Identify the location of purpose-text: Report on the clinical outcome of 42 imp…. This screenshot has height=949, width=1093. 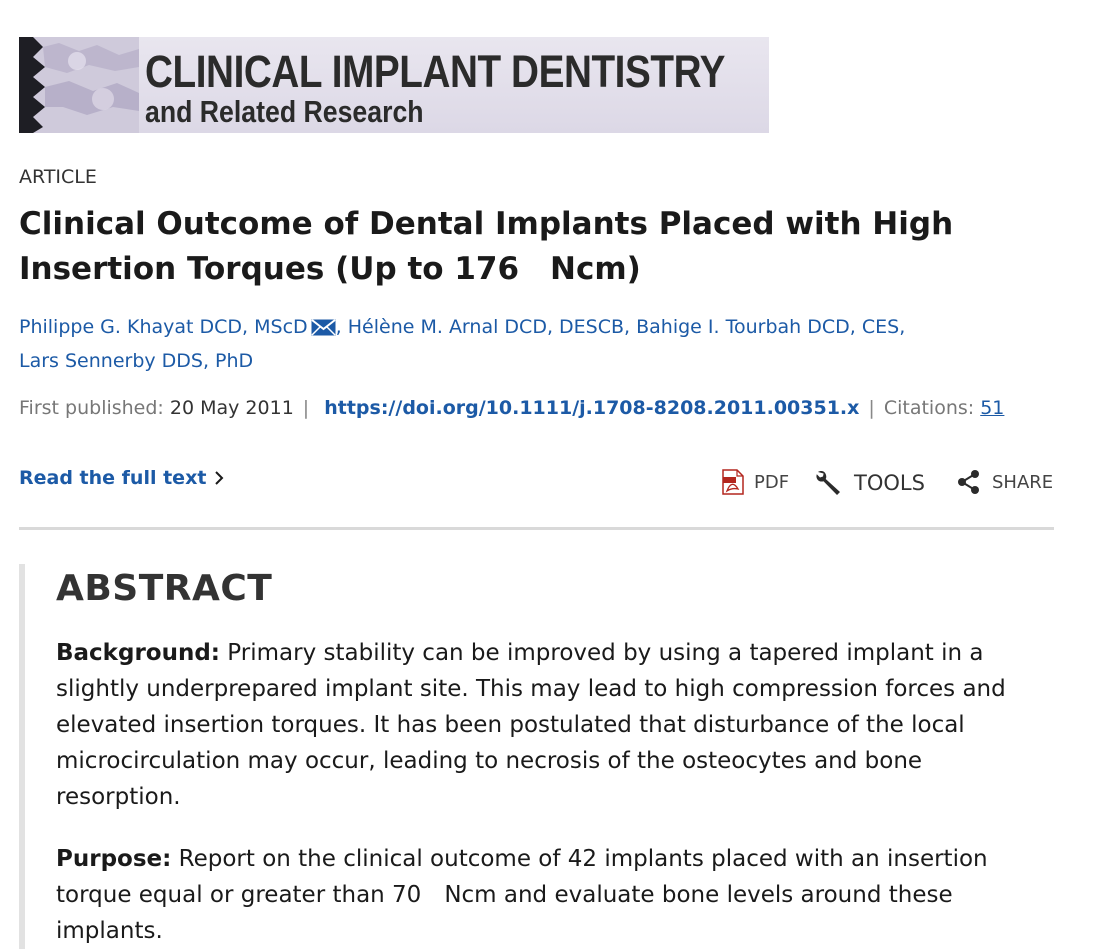
(522, 895).